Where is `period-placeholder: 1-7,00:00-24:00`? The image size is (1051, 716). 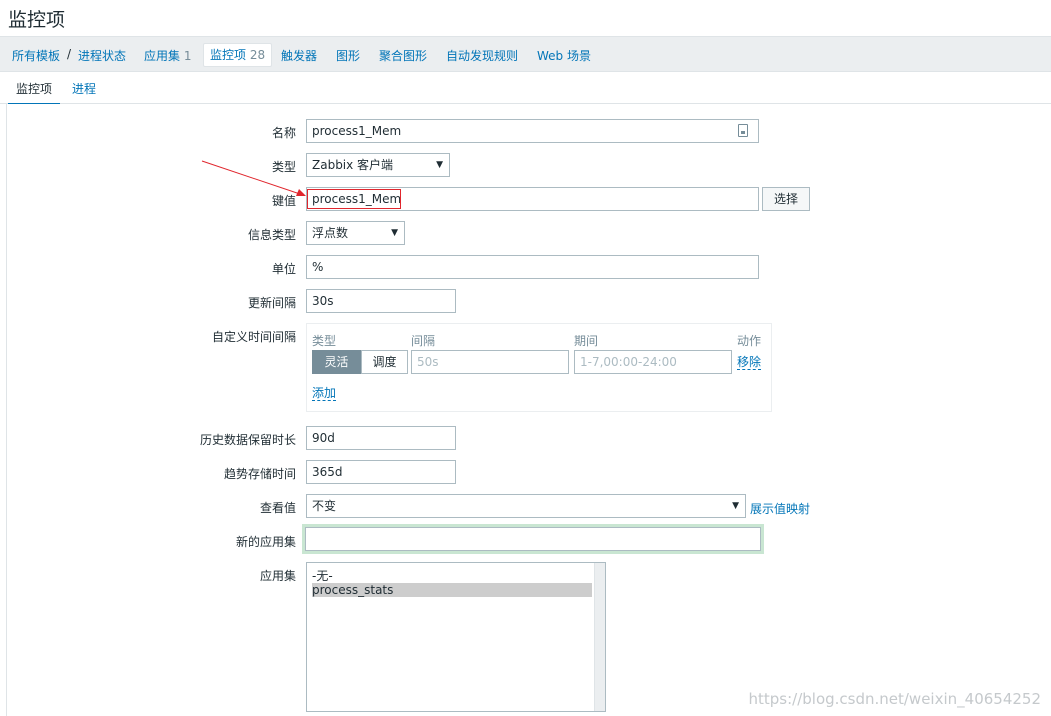
period-placeholder: 1-7,00:00-24:00 is located at coordinates (628, 362).